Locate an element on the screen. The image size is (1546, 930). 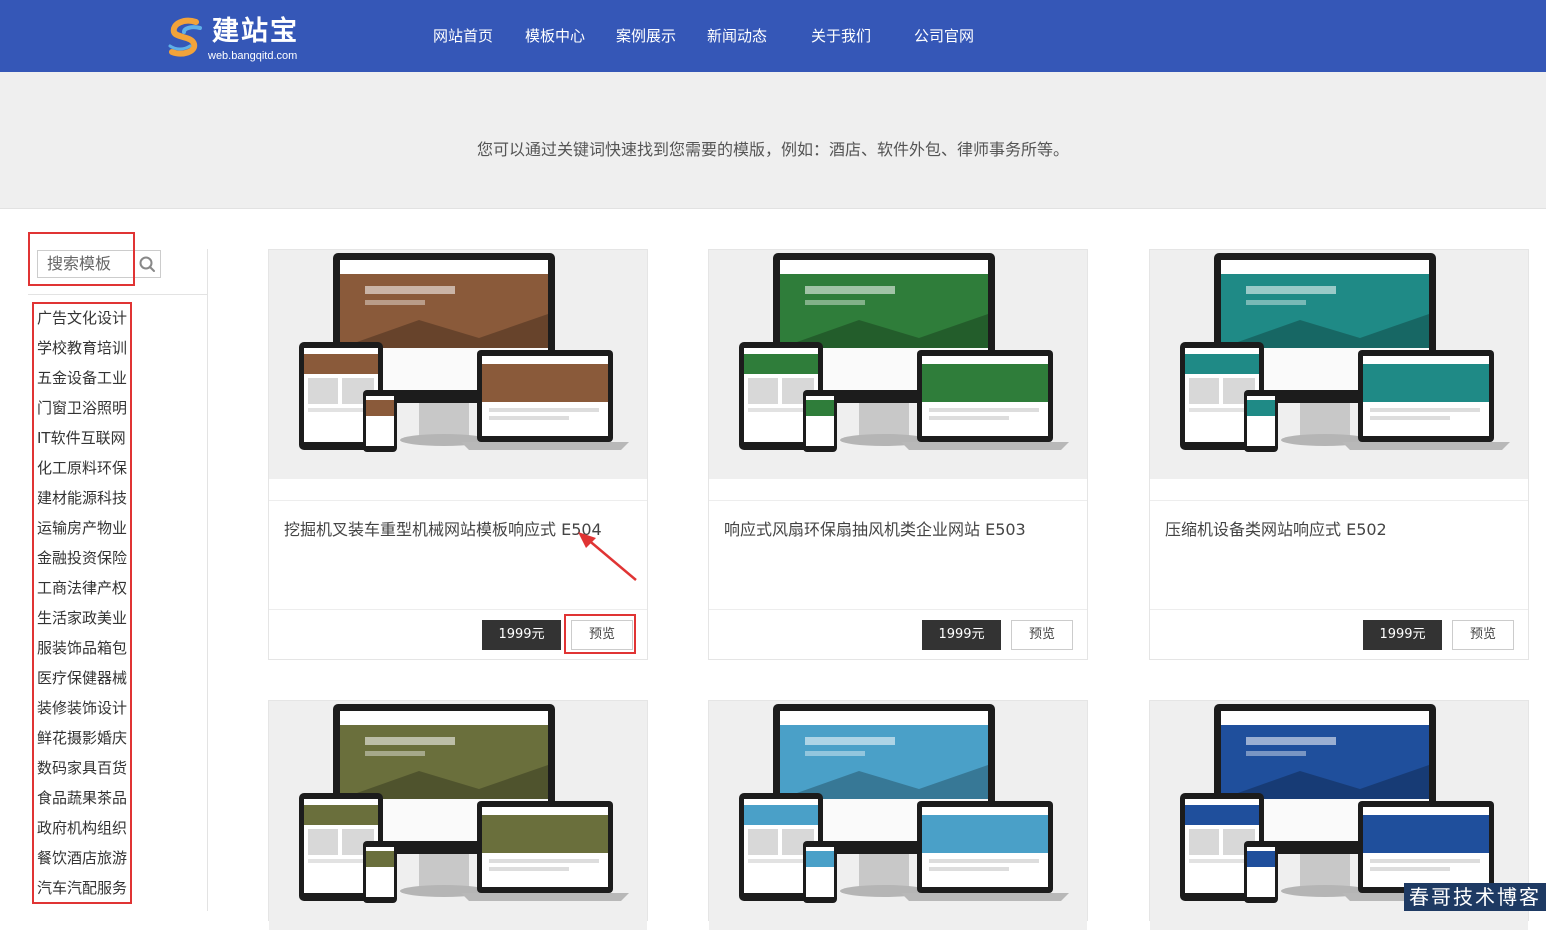
category-item: 政府机构组织 is located at coordinates (84, 830).